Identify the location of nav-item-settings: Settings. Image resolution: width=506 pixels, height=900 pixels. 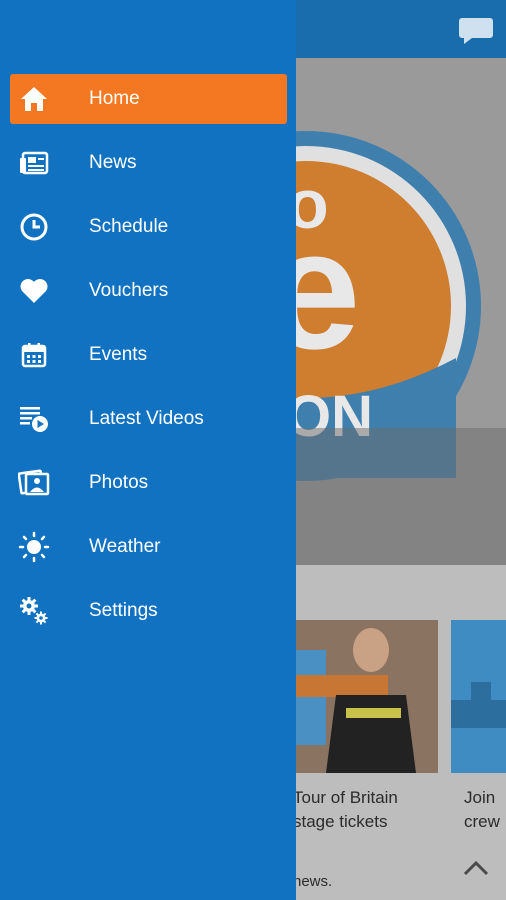
(148, 611).